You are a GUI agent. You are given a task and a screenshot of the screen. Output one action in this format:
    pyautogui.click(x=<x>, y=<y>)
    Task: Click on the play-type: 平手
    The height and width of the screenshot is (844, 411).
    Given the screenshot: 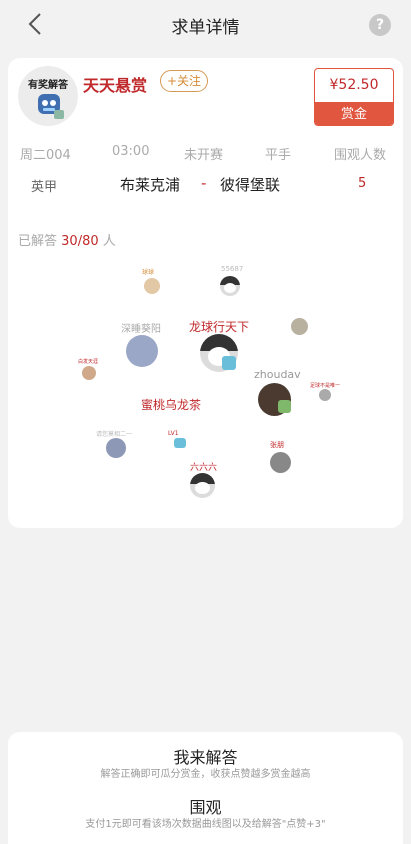 What is the action you would take?
    pyautogui.click(x=278, y=155)
    